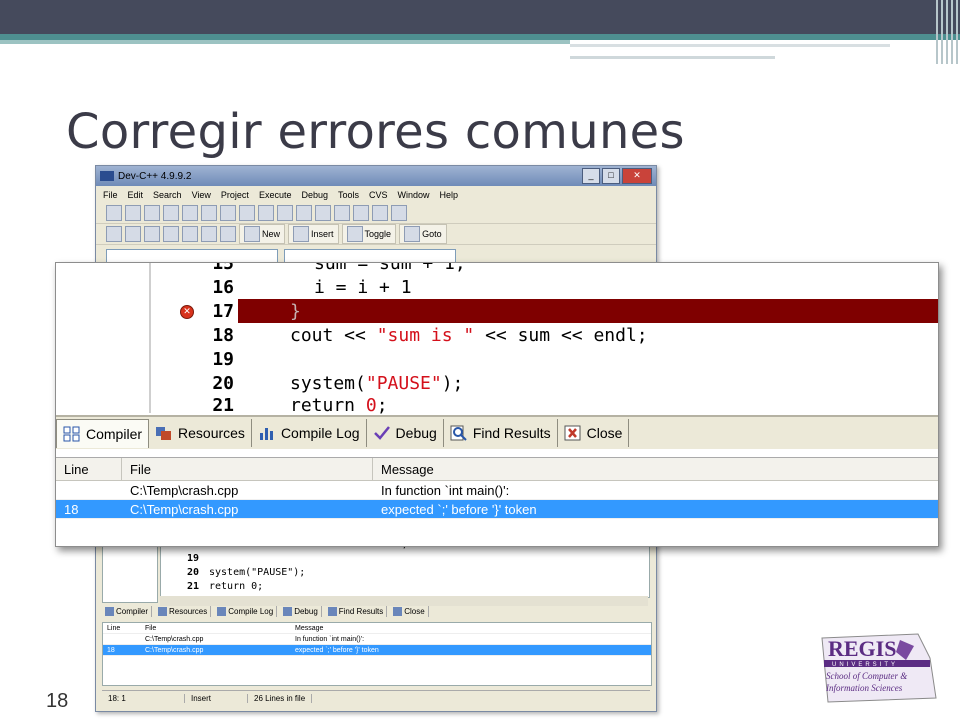 This screenshot has width=960, height=720. What do you see at coordinates (152, 234) in the screenshot?
I see `compile-run-icon` at bounding box center [152, 234].